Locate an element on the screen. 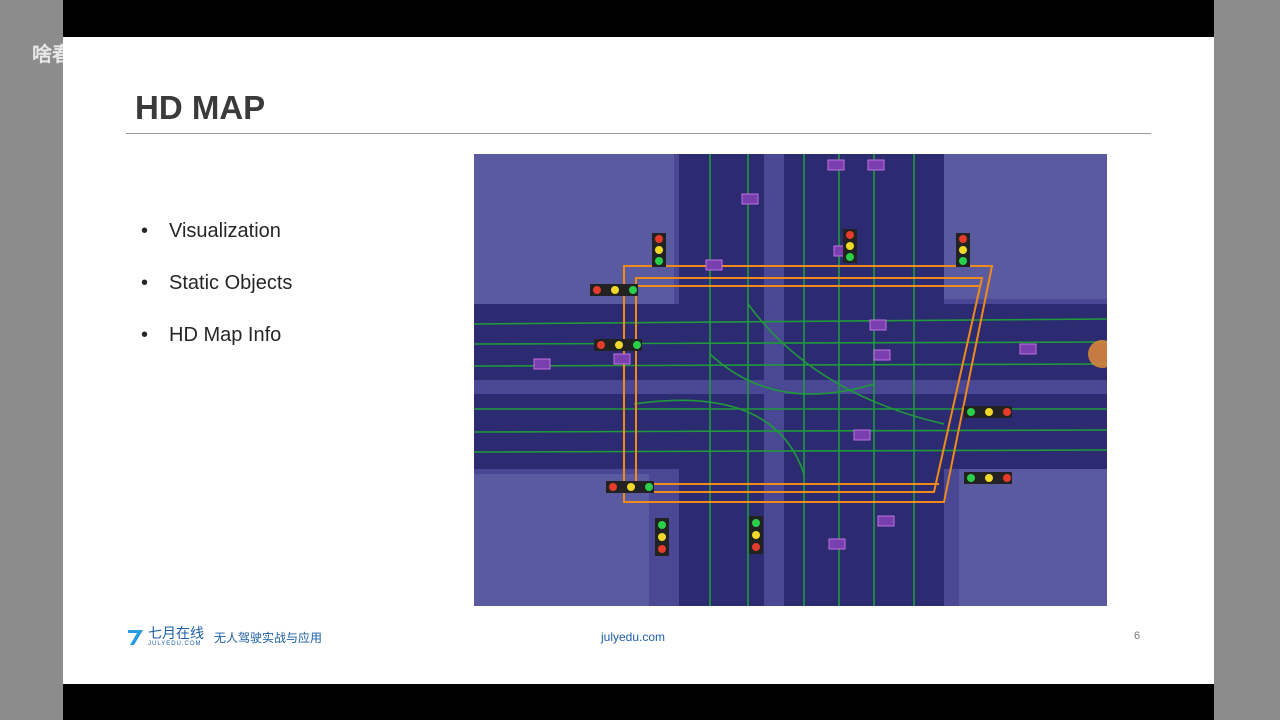 This screenshot has width=1280, height=720. slide-title: HD MAP is located at coordinates (200, 107).